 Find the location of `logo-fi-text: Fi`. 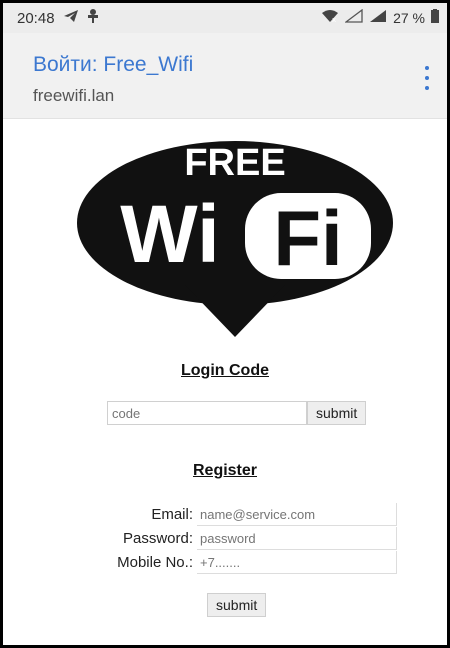

logo-fi-text: Fi is located at coordinates (307, 238).